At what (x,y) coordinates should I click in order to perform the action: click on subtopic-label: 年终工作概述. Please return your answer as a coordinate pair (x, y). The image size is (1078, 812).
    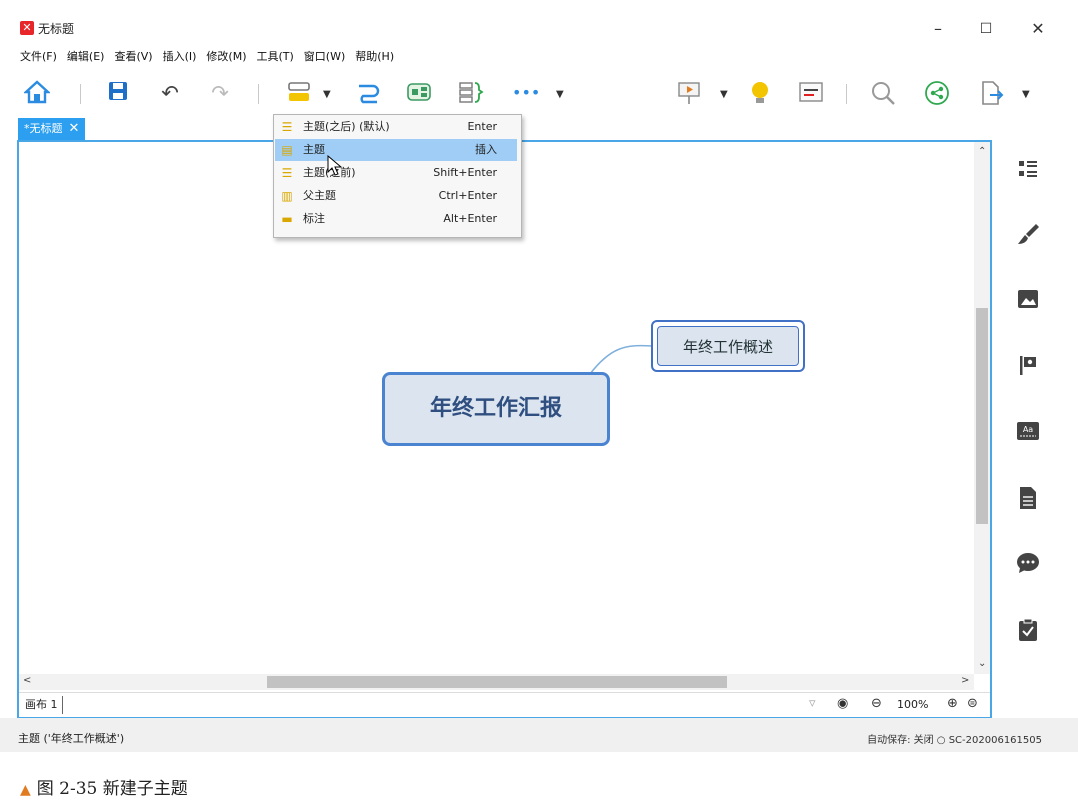
    Looking at the image, I should click on (728, 346).